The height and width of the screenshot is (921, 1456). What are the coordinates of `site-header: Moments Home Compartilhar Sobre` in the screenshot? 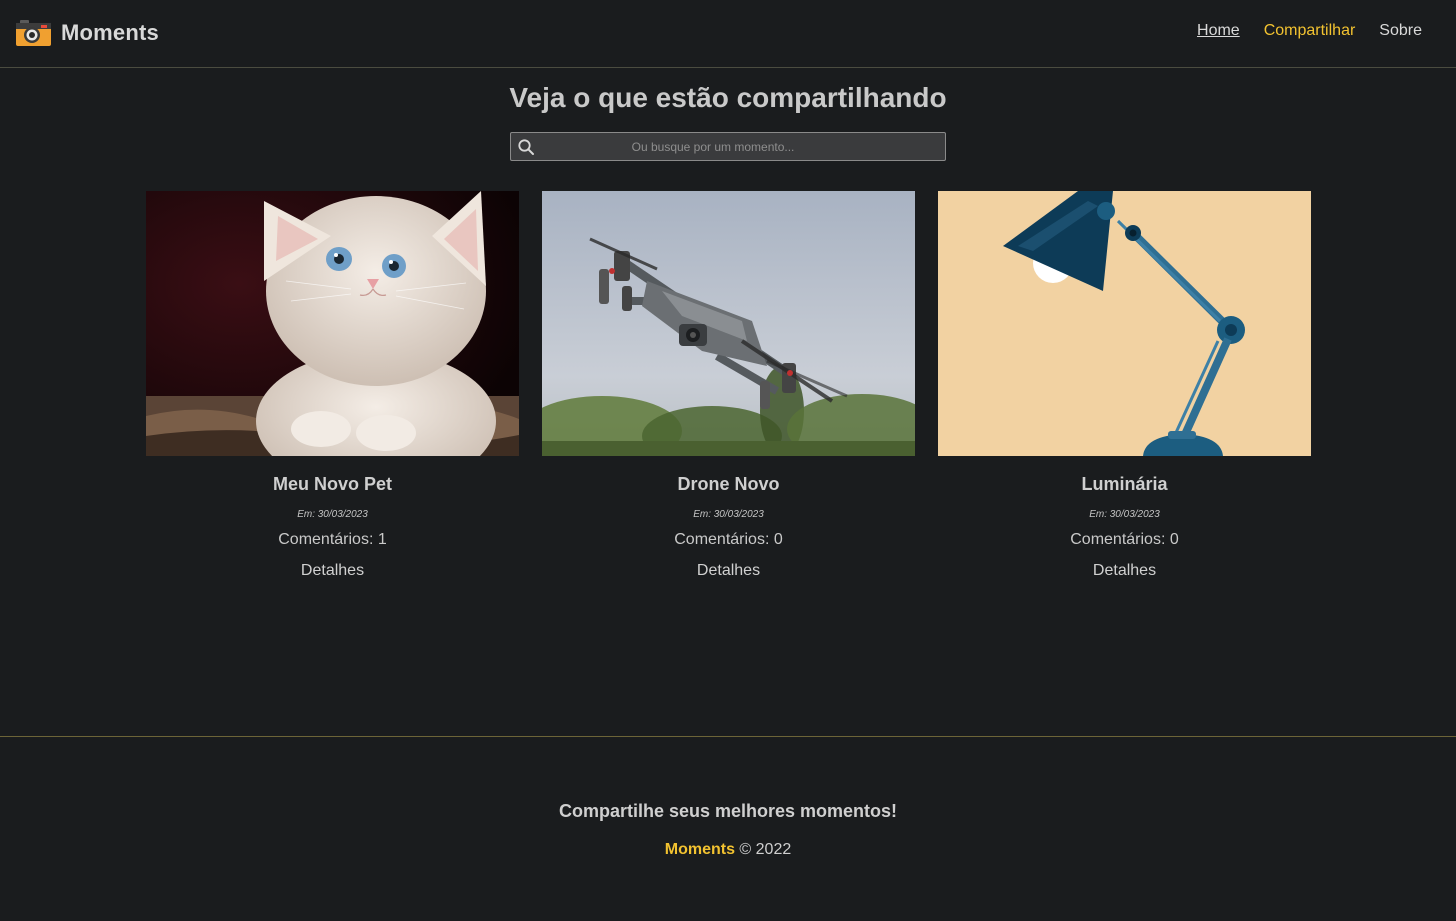 It's located at (728, 34).